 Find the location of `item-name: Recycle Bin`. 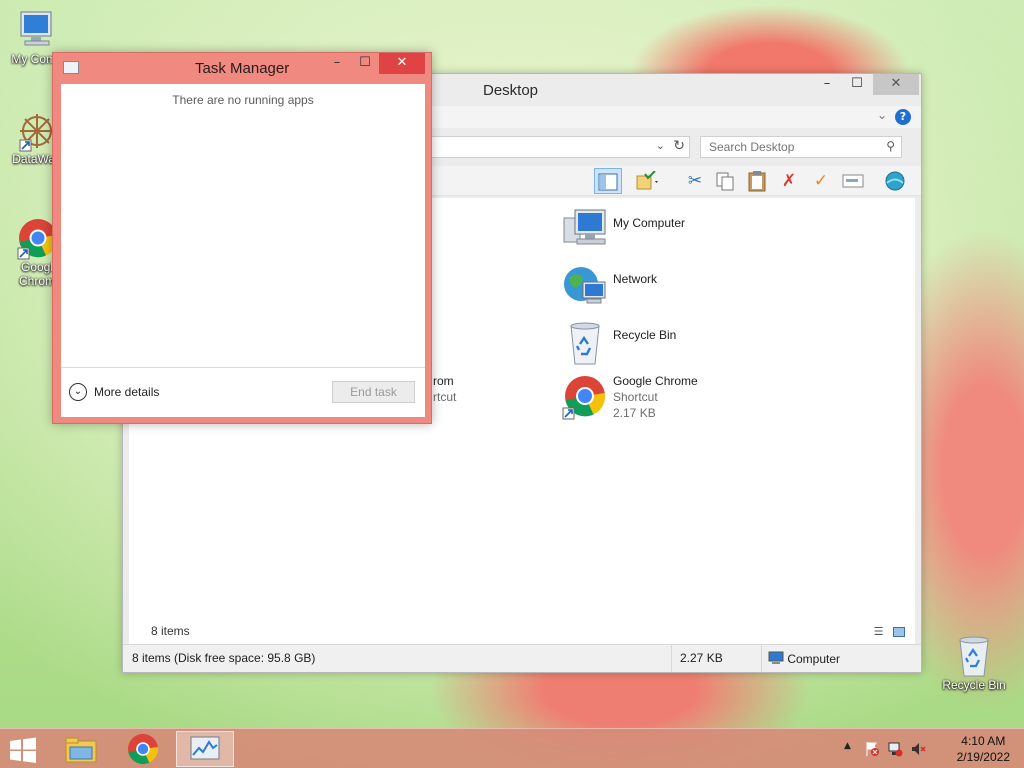

item-name: Recycle Bin is located at coordinates (645, 335).